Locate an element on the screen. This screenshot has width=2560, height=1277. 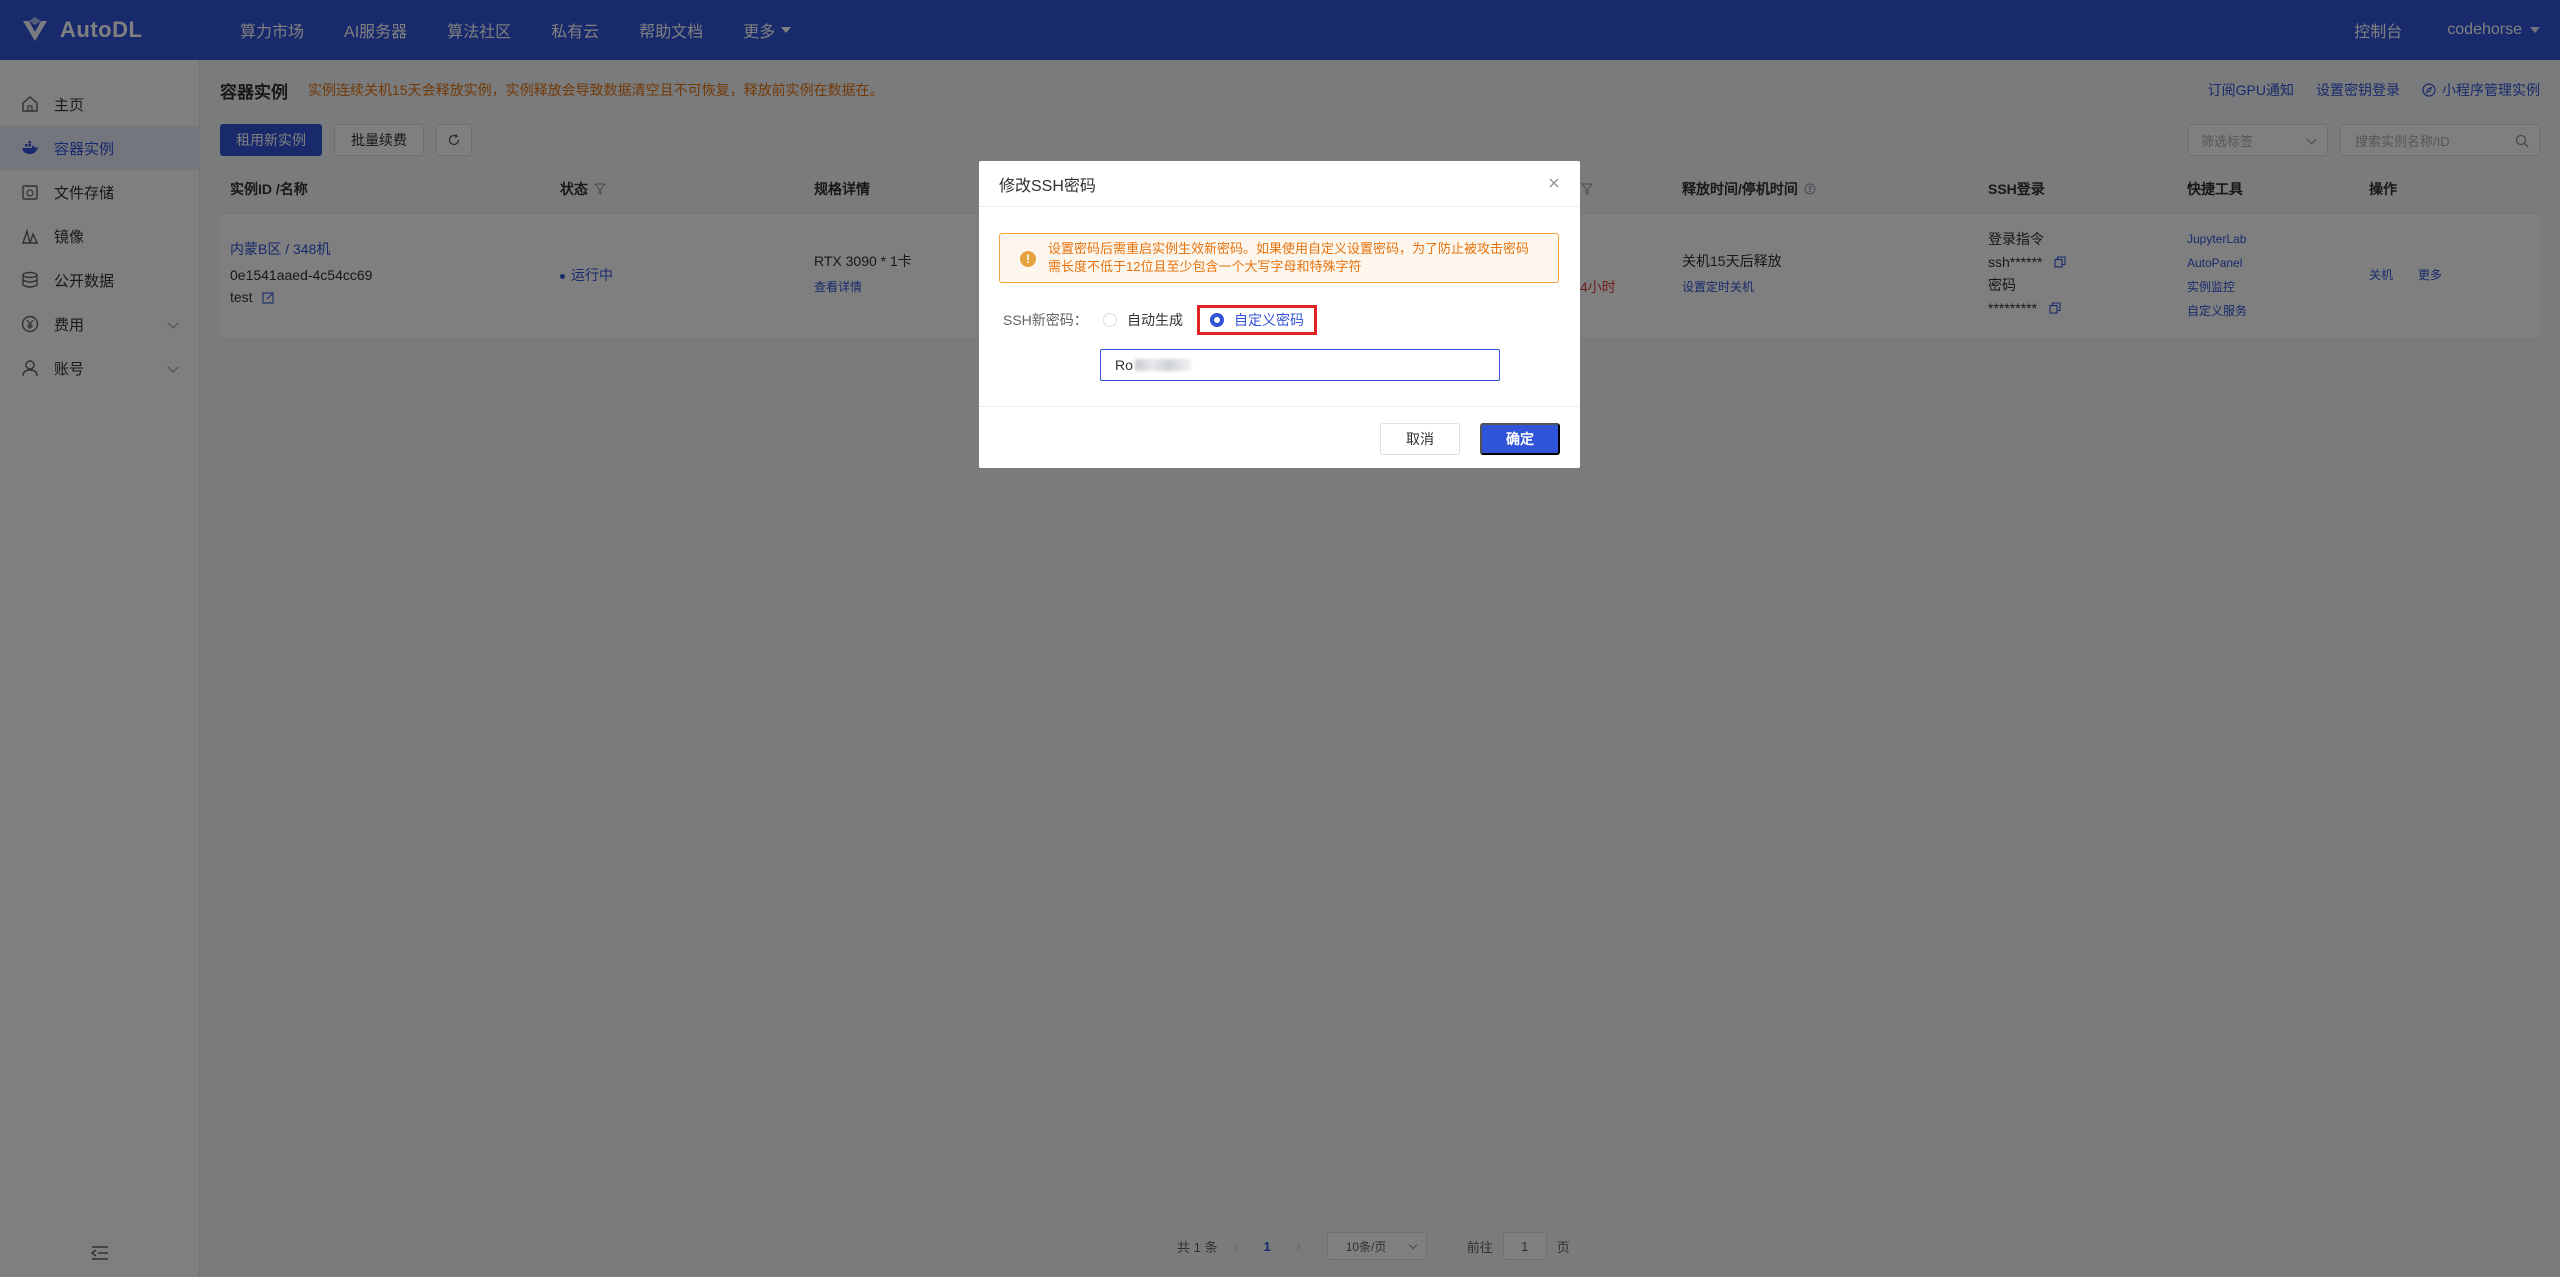
custom-password-input: Ro is located at coordinates (1300, 365).